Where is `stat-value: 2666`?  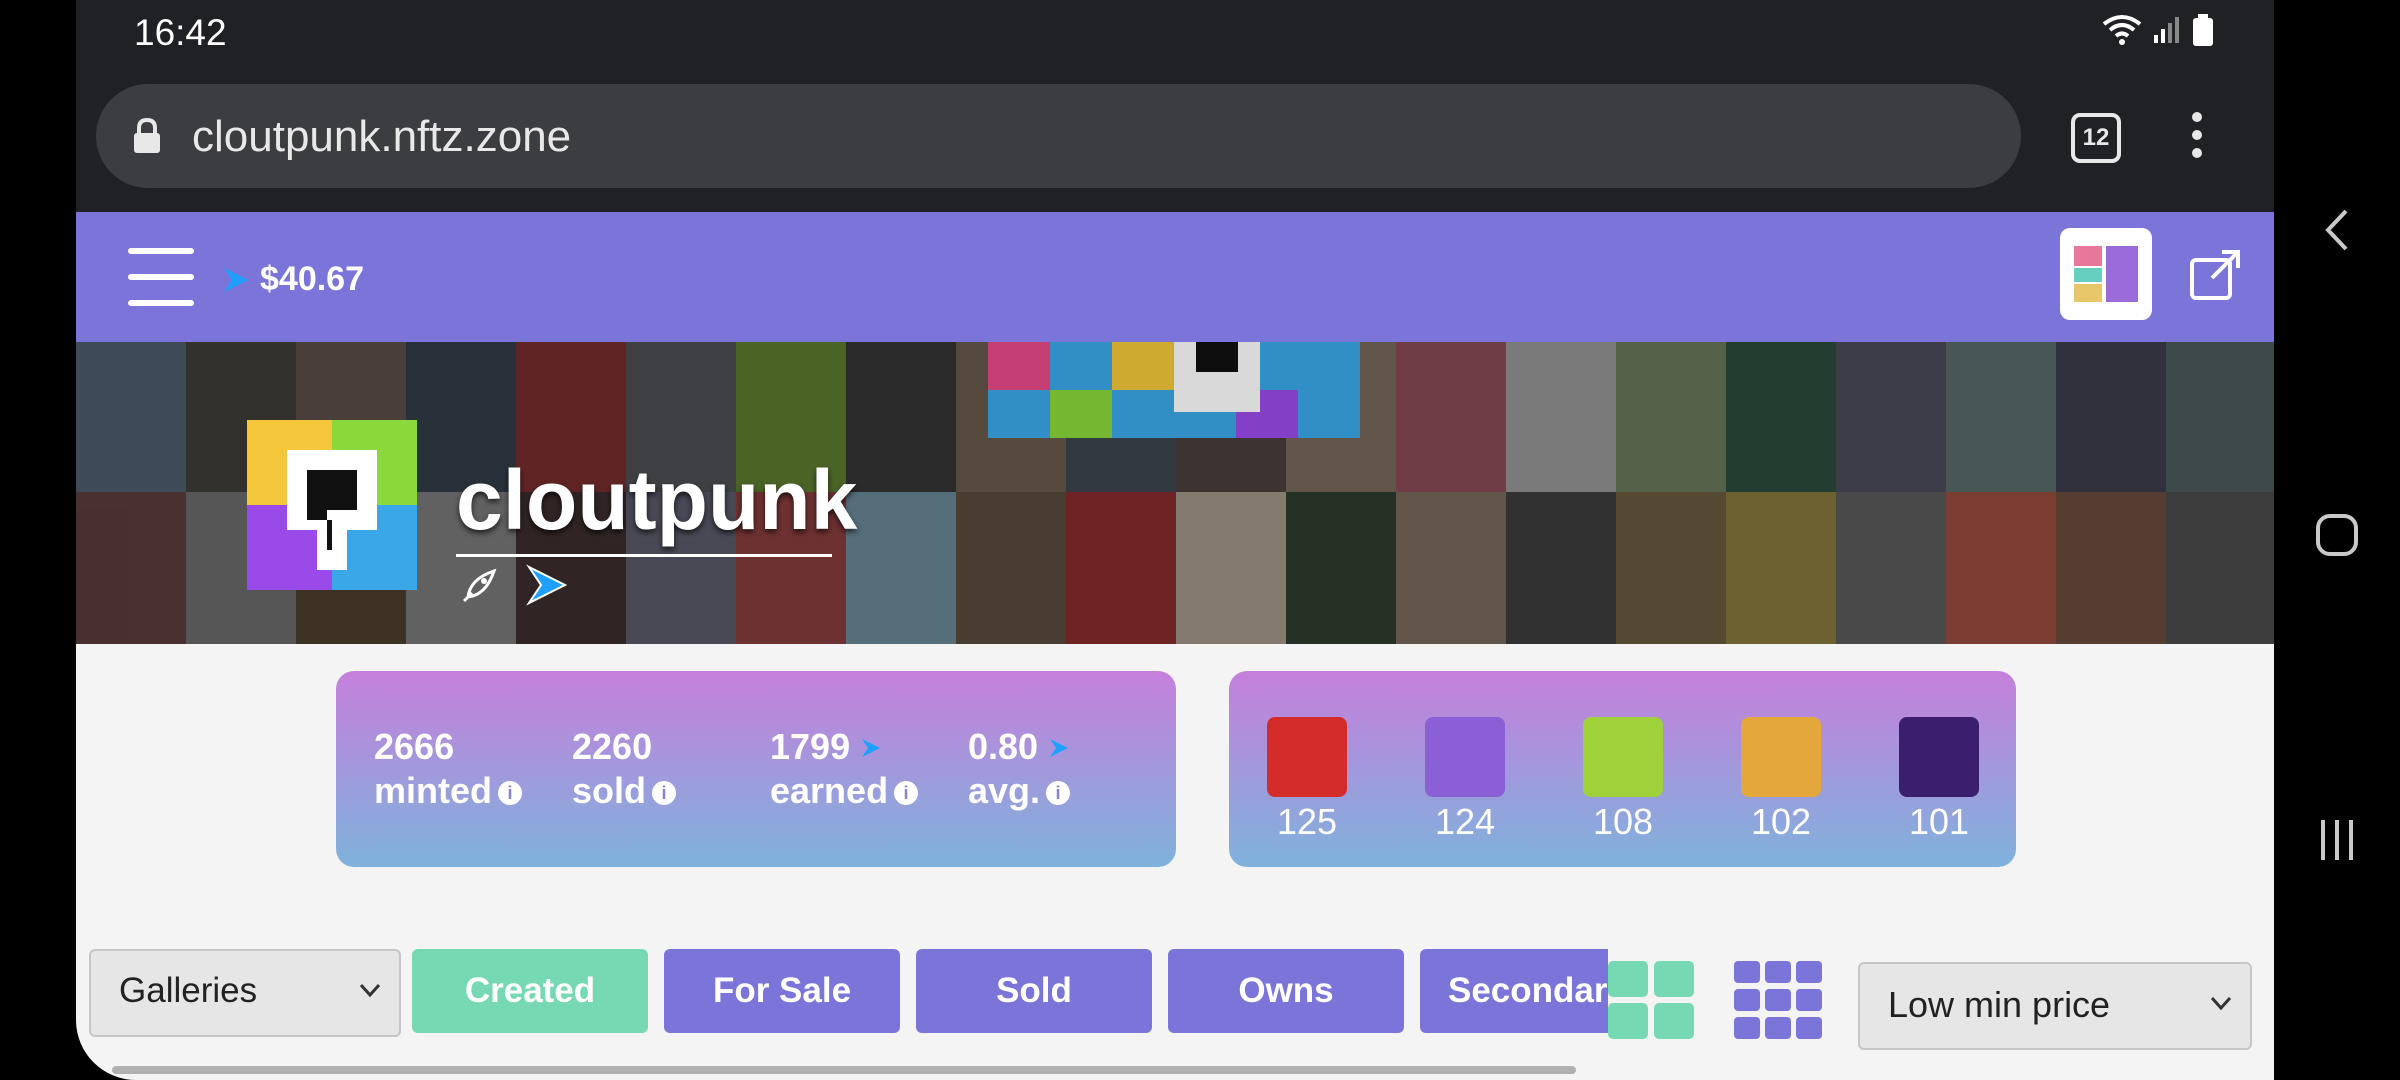 stat-value: 2666 is located at coordinates (414, 746).